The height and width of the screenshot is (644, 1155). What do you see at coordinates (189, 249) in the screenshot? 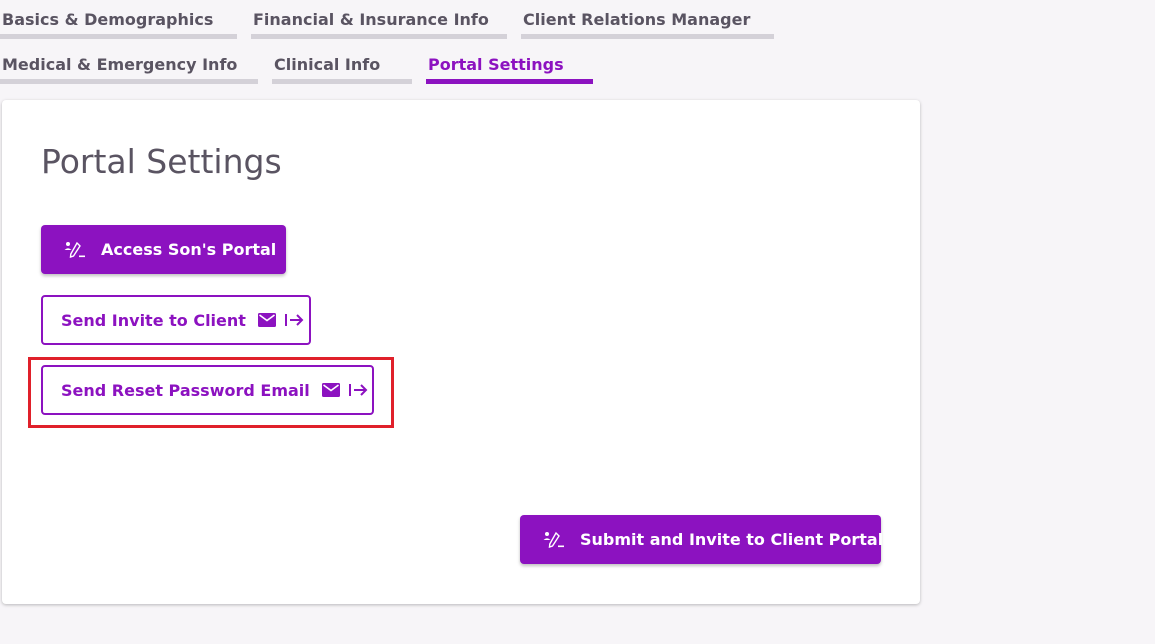
I see `access-portal-label: Access Son's Portal` at bounding box center [189, 249].